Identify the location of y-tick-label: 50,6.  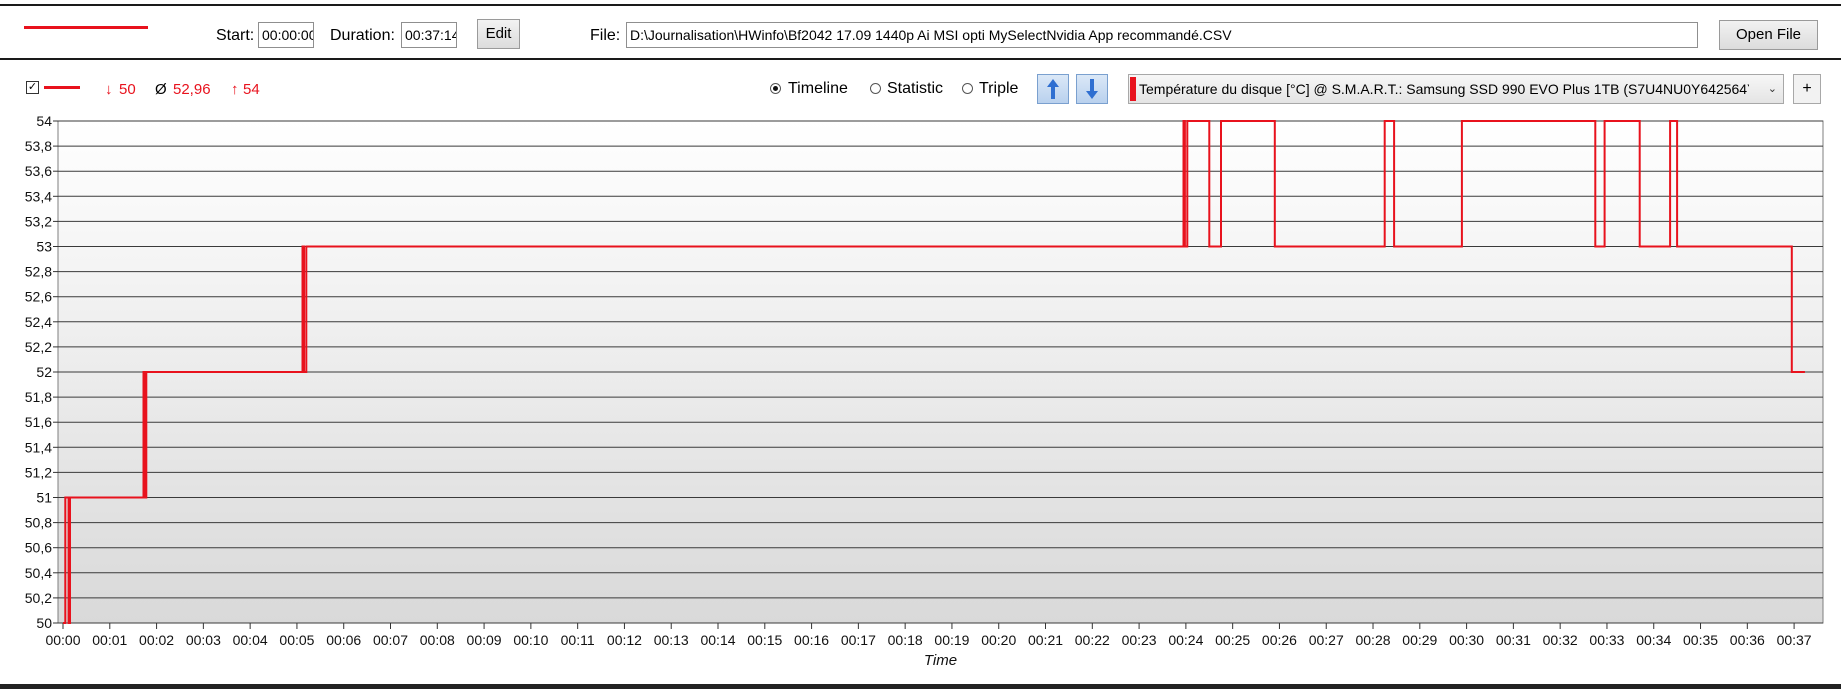
(38, 548).